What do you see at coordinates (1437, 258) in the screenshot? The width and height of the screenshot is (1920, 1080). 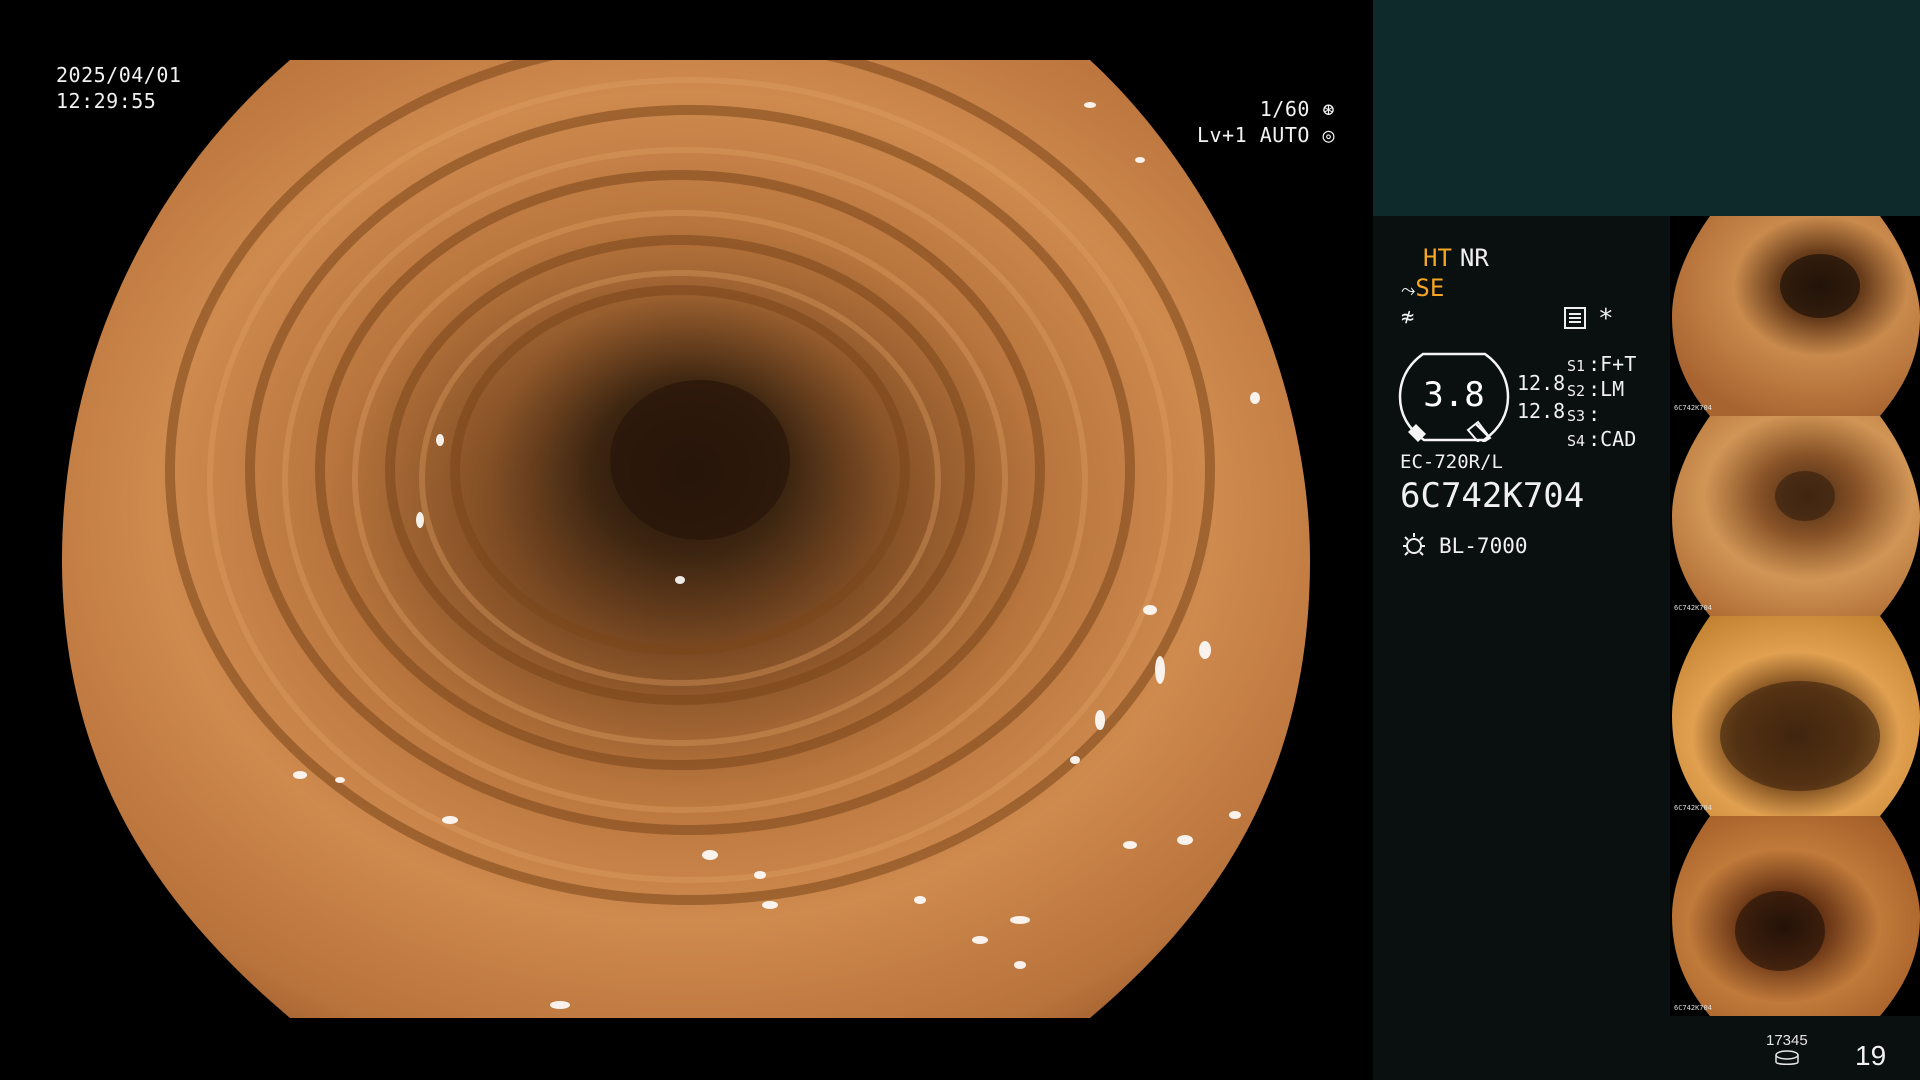 I see `mode-ht: HT` at bounding box center [1437, 258].